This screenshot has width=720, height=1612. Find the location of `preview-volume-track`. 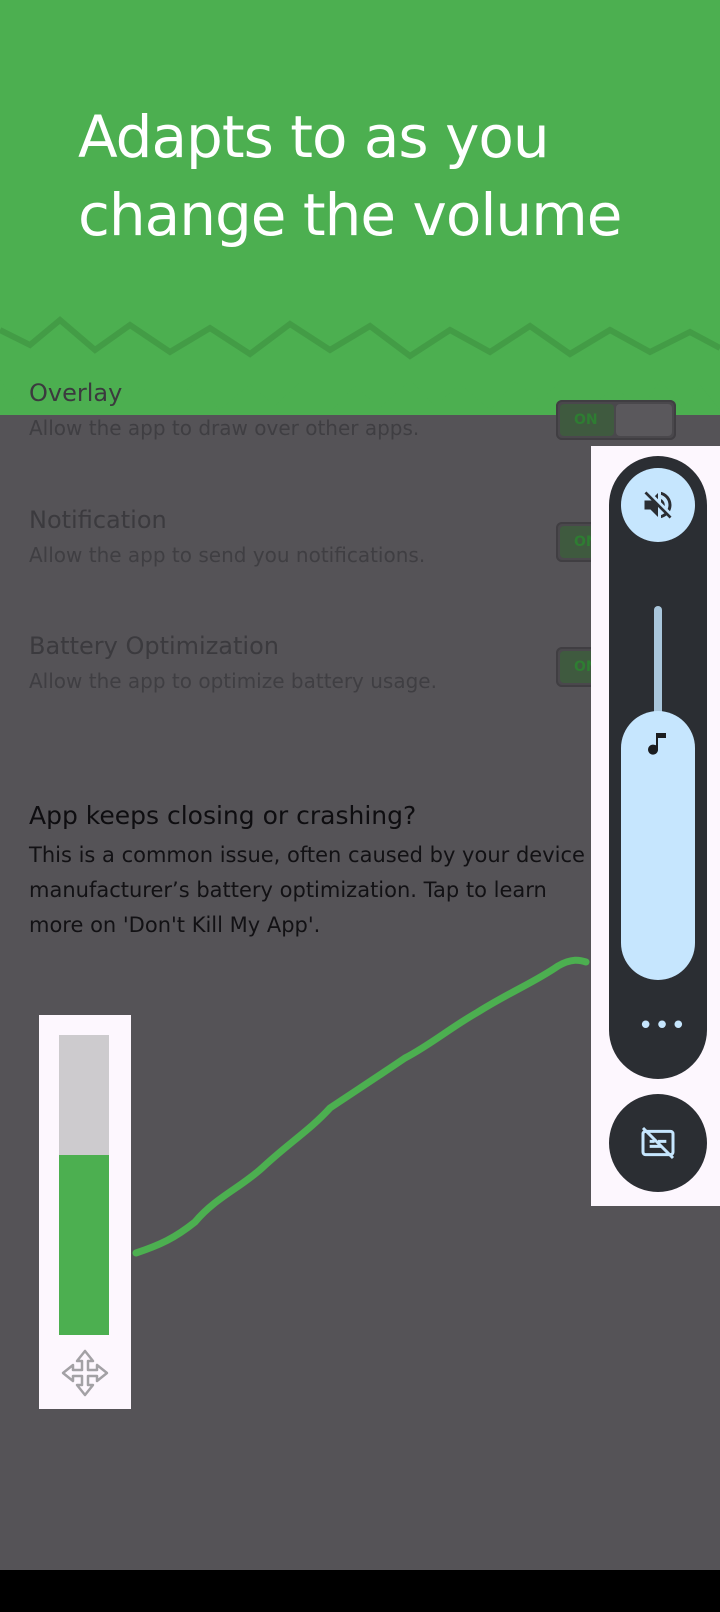

preview-volume-track is located at coordinates (84, 1185).